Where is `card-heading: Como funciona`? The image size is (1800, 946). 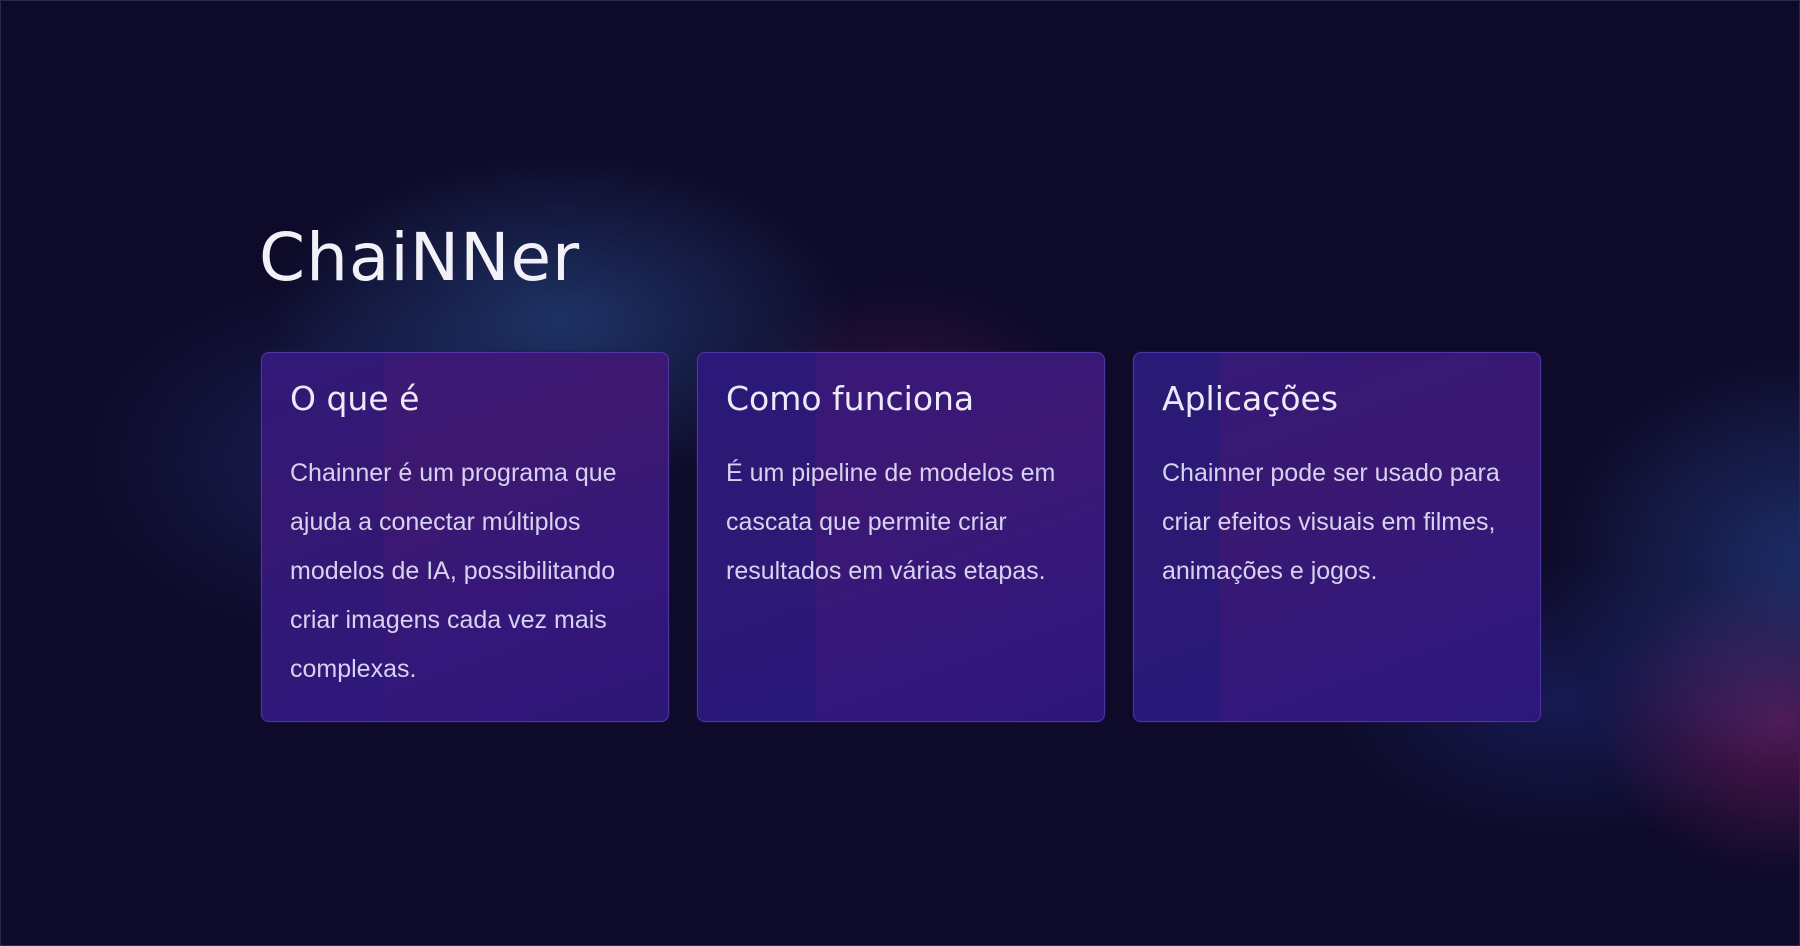 card-heading: Como funciona is located at coordinates (850, 398).